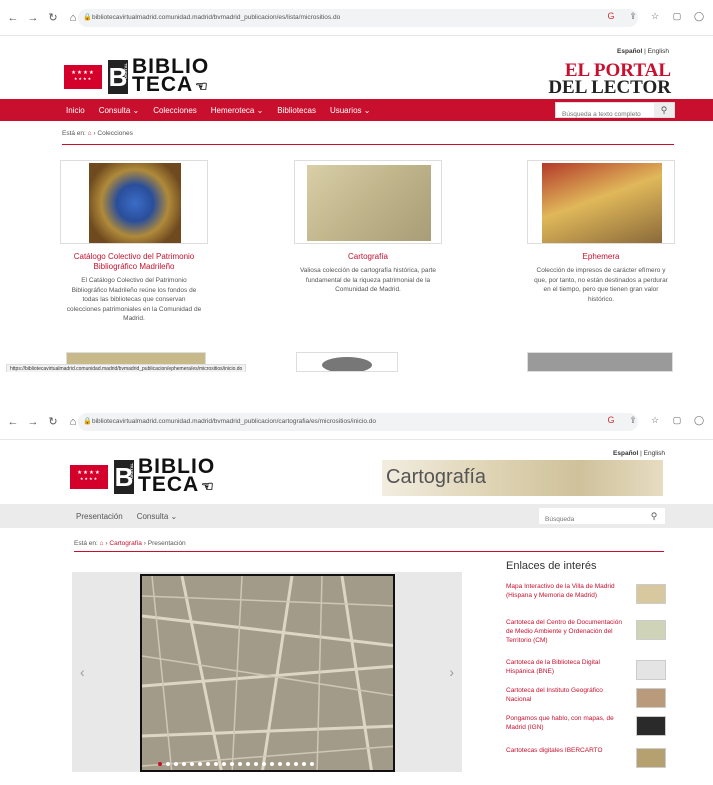  Describe the element at coordinates (609, 79) in the screenshot. I see `portal-lector-logo: EL PORTAL DEL LECTOR` at that location.